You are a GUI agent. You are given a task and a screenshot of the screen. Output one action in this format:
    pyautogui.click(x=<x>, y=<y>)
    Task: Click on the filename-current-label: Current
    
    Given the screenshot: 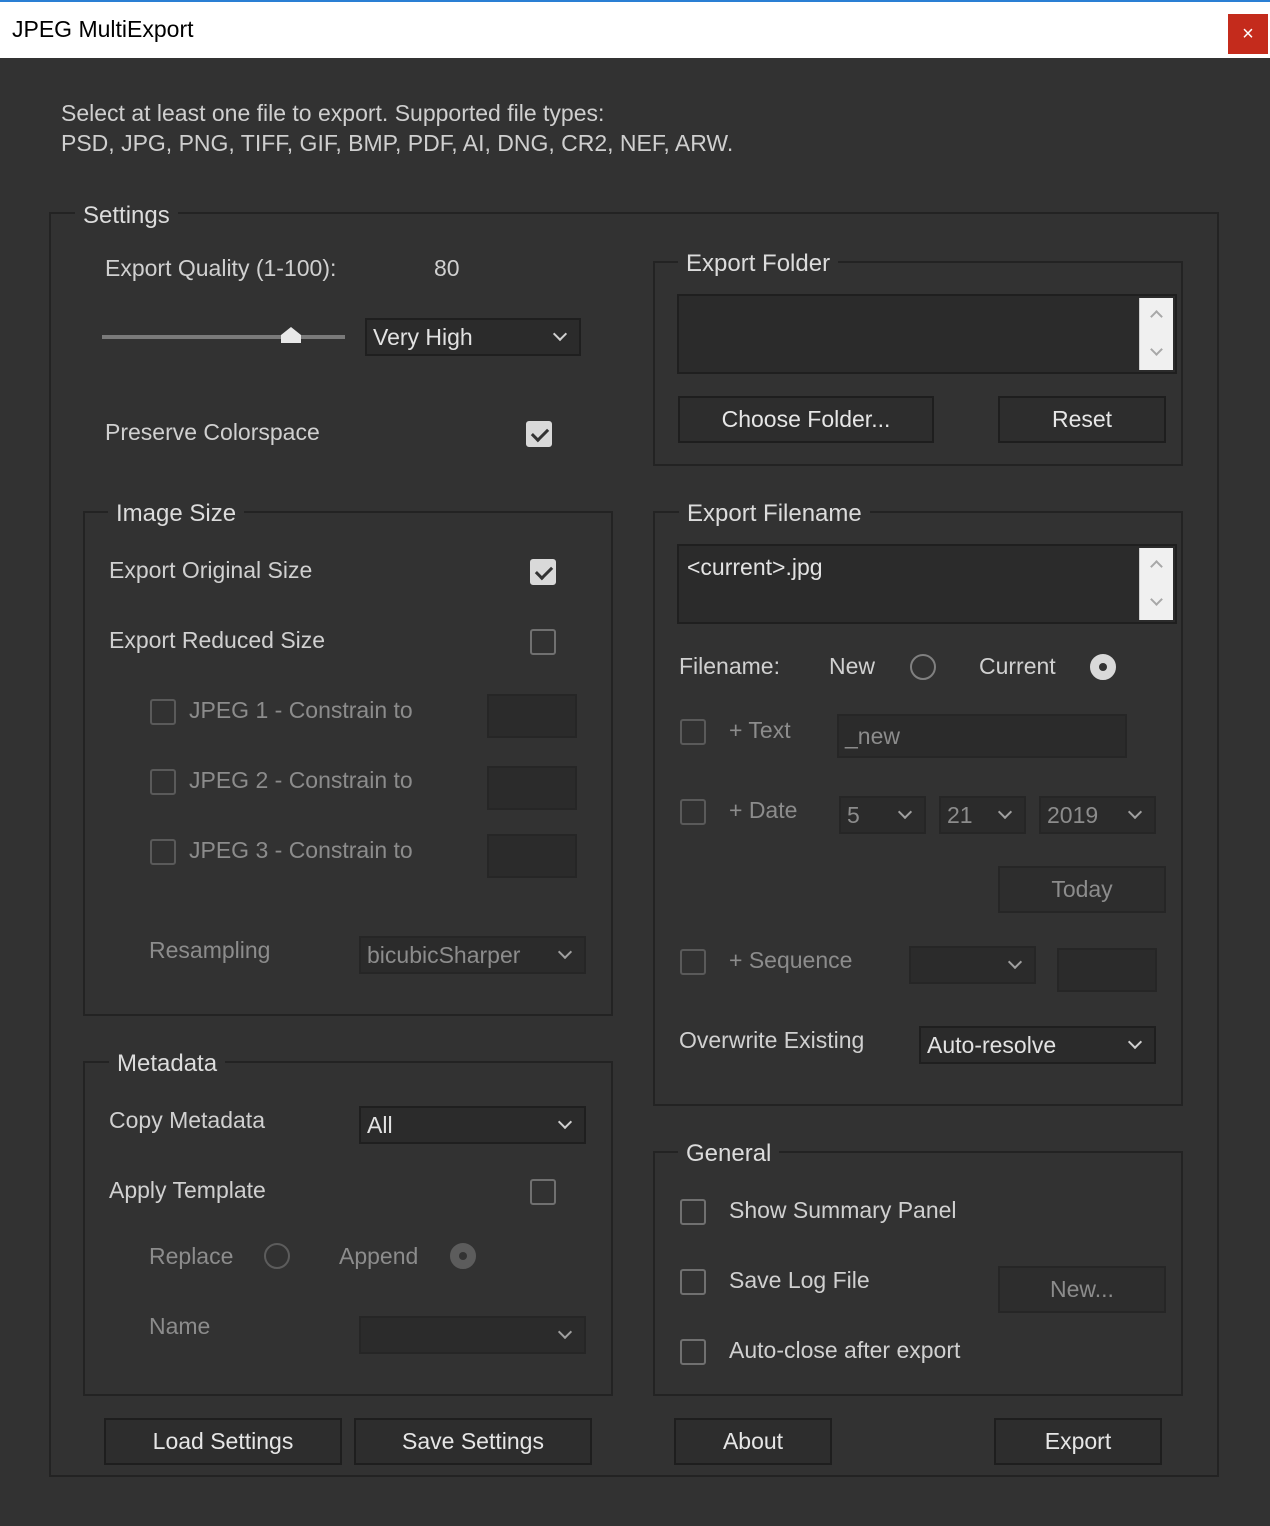 What is the action you would take?
    pyautogui.click(x=1017, y=666)
    